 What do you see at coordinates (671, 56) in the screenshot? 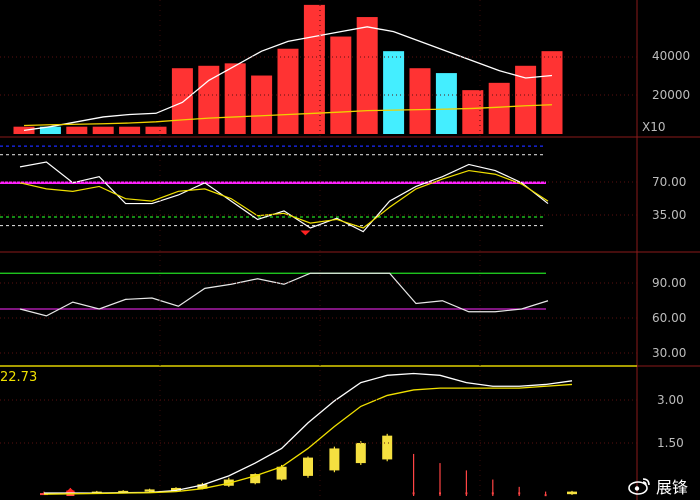
I see `volume-axis-label-40000: 40000` at bounding box center [671, 56].